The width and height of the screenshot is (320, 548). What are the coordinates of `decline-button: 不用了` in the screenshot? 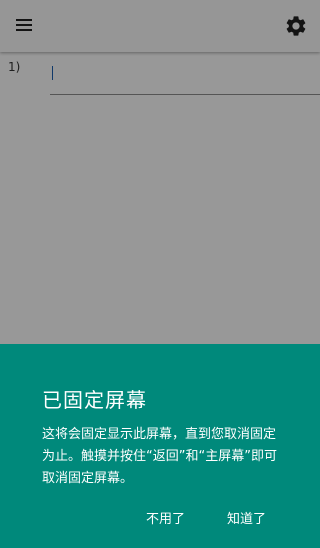 It's located at (165, 517).